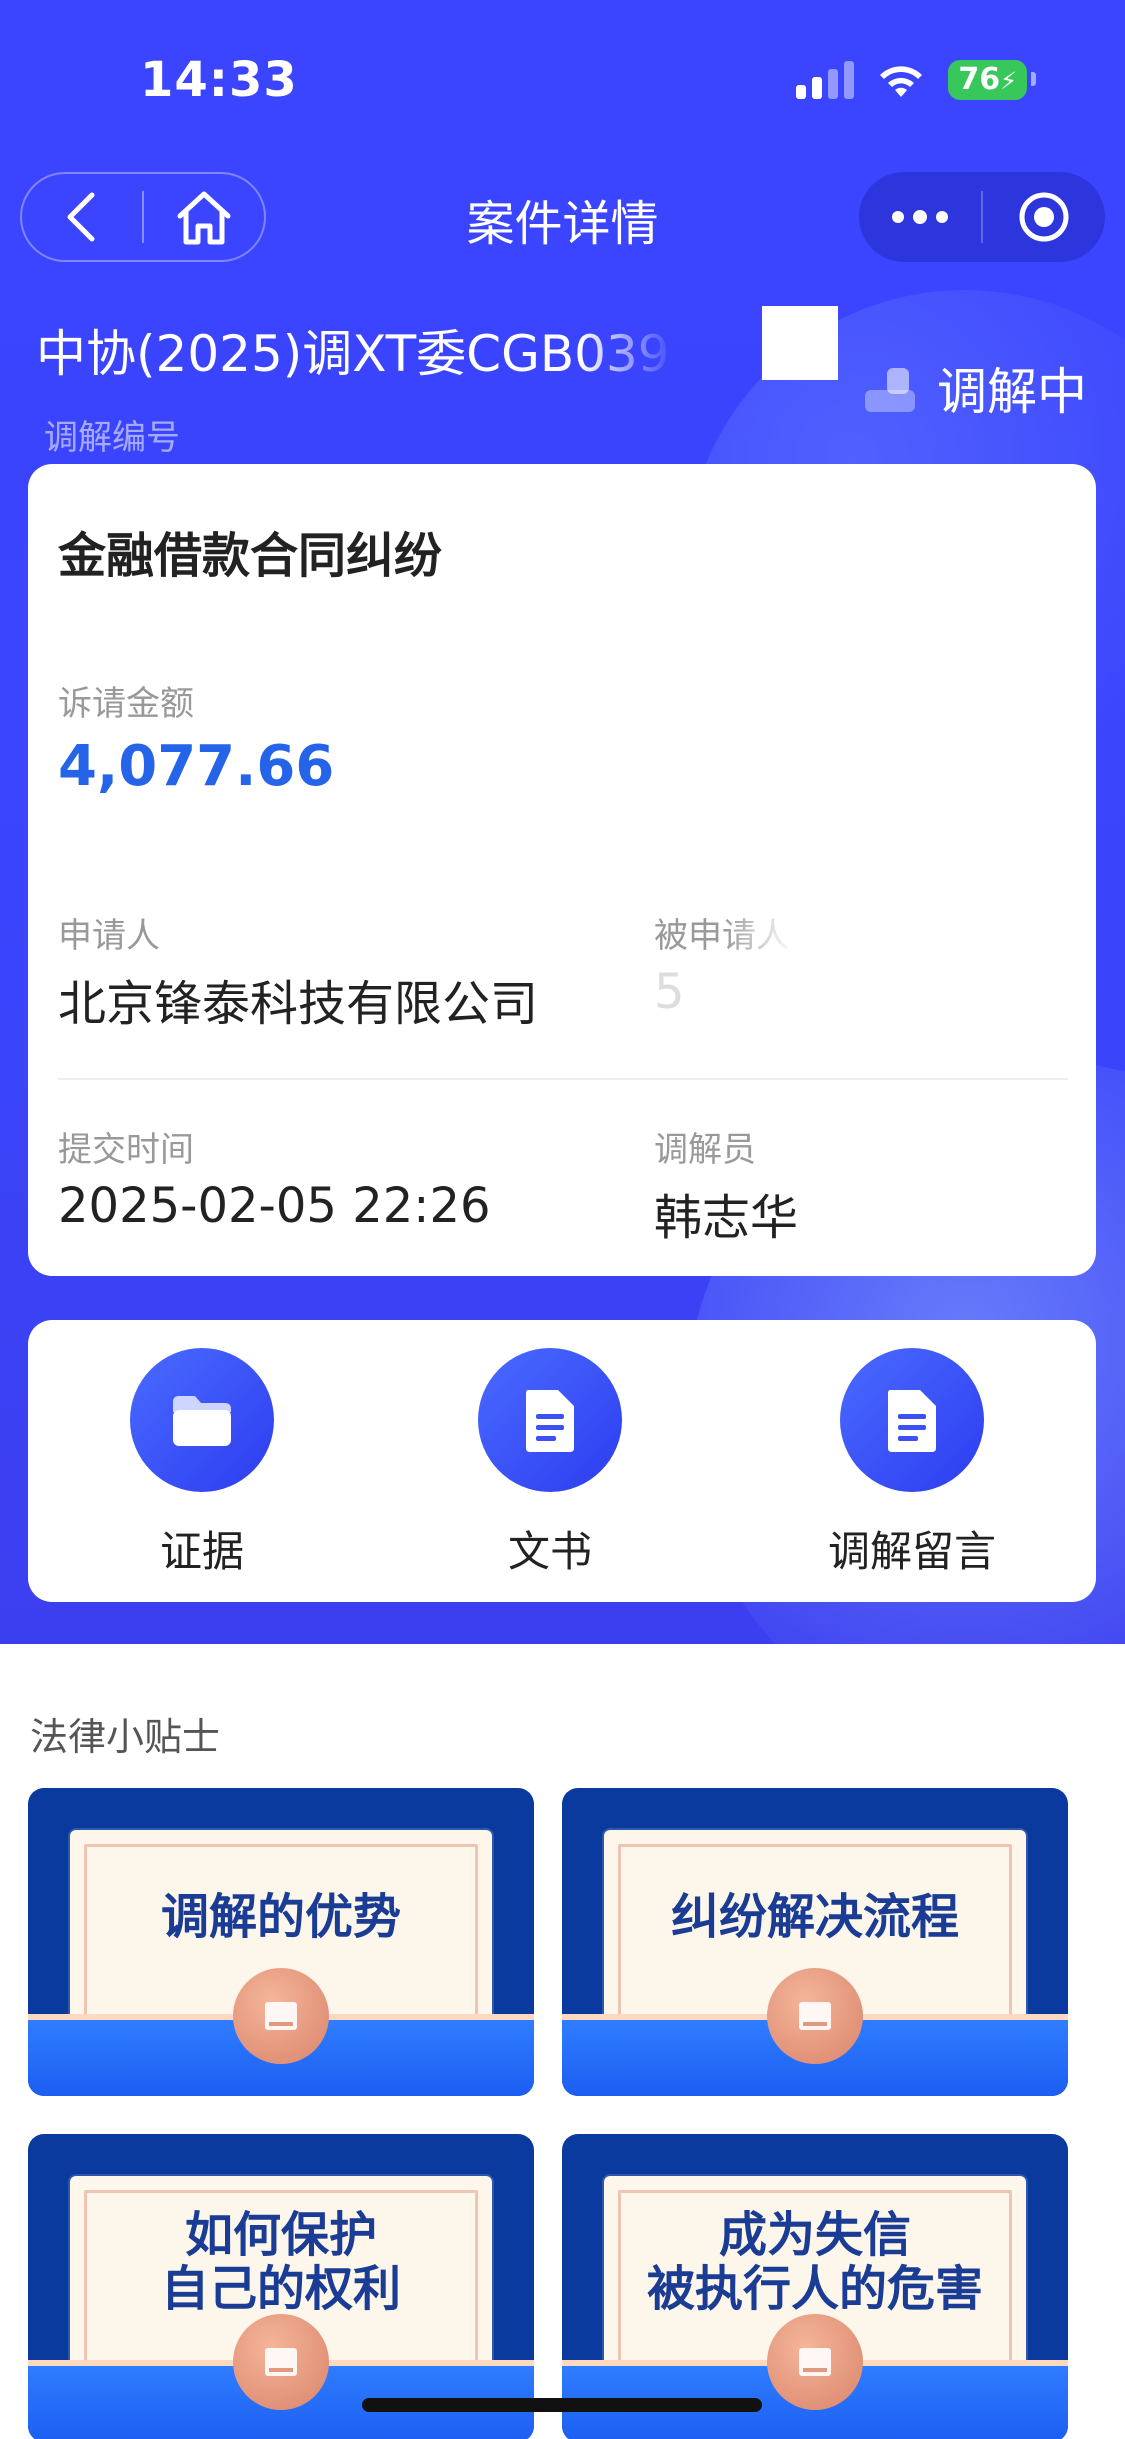  I want to click on more-dots-icon, so click(920, 217).